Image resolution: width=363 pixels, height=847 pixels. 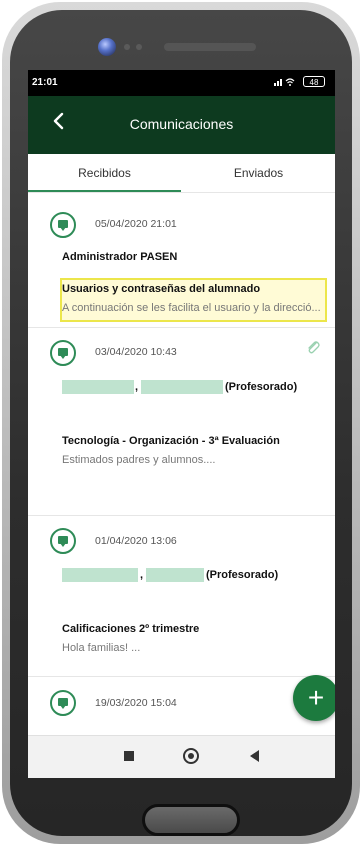 I want to click on message-date: 01/04/2020 13:06, so click(x=136, y=541).